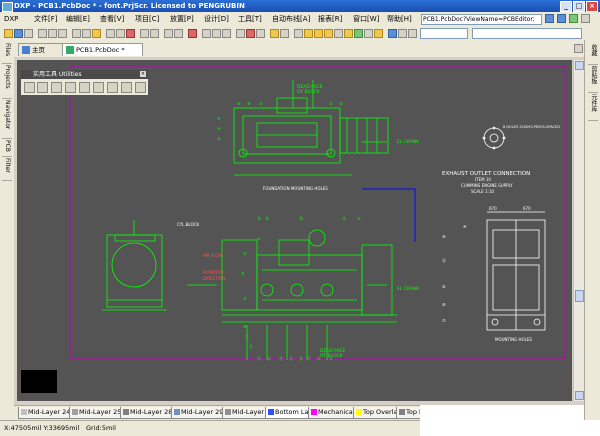  Describe the element at coordinates (566, 6) in the screenshot. I see `minimize-icon: _` at that location.